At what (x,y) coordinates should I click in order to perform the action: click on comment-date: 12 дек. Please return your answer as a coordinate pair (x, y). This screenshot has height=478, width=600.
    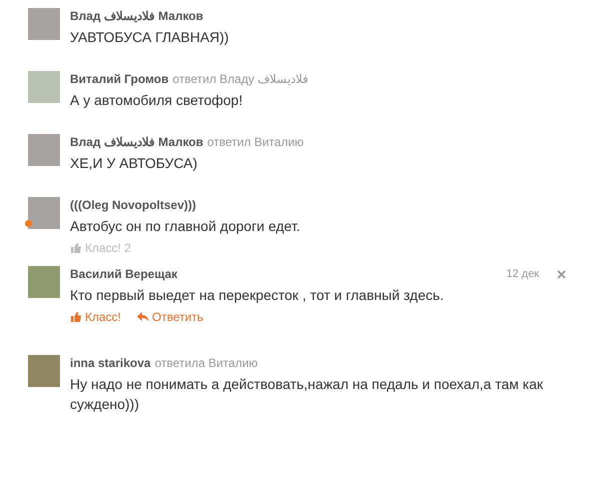
    Looking at the image, I should click on (522, 274).